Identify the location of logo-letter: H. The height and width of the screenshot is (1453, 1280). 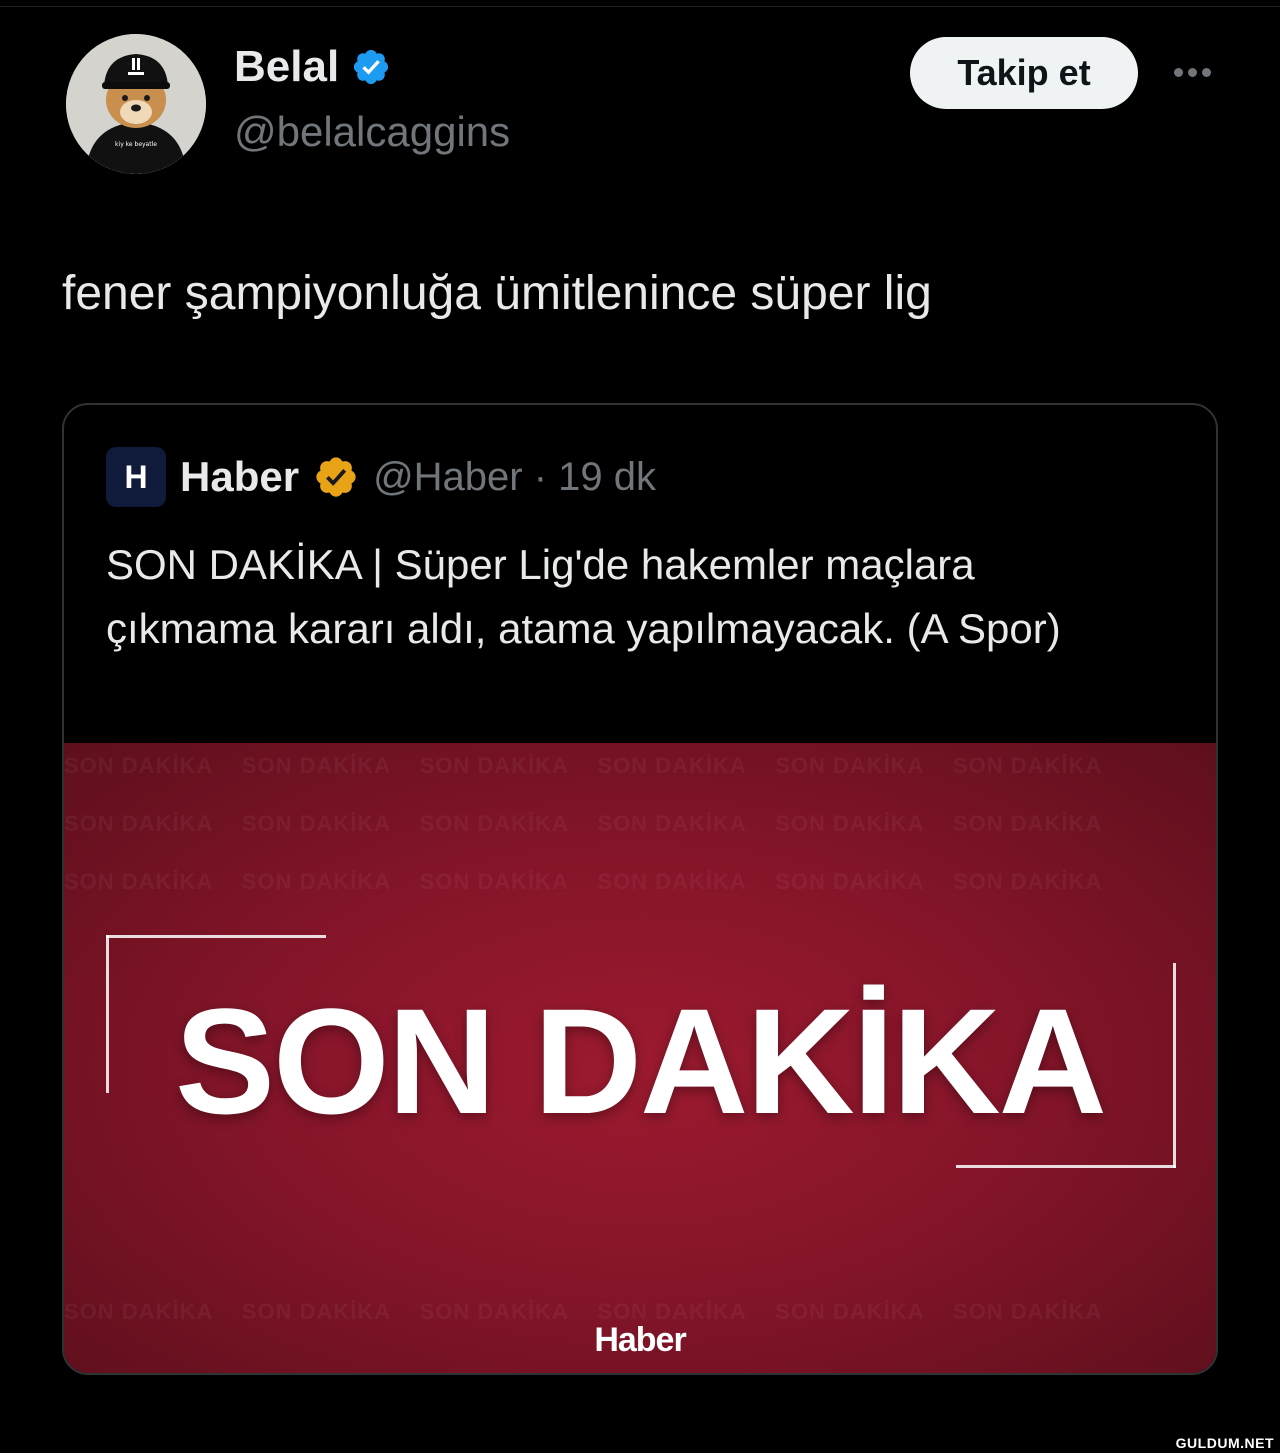
(136, 476).